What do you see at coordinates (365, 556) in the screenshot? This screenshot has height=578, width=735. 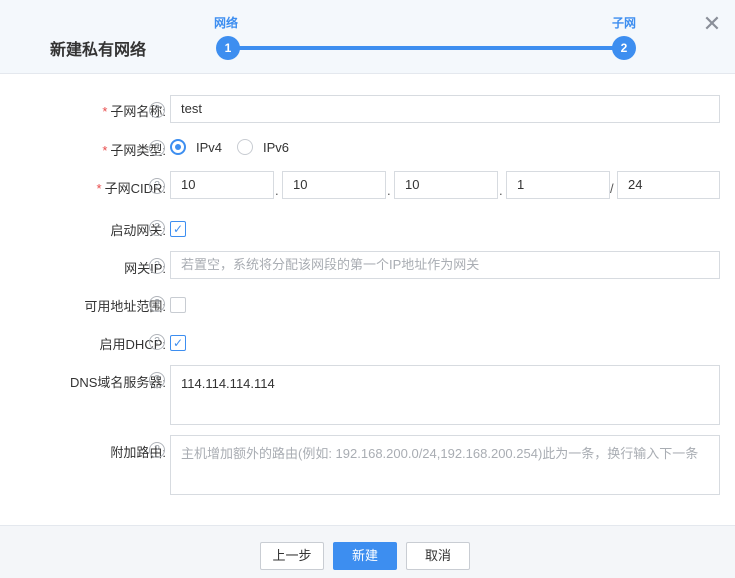 I see `create-button: 新建` at bounding box center [365, 556].